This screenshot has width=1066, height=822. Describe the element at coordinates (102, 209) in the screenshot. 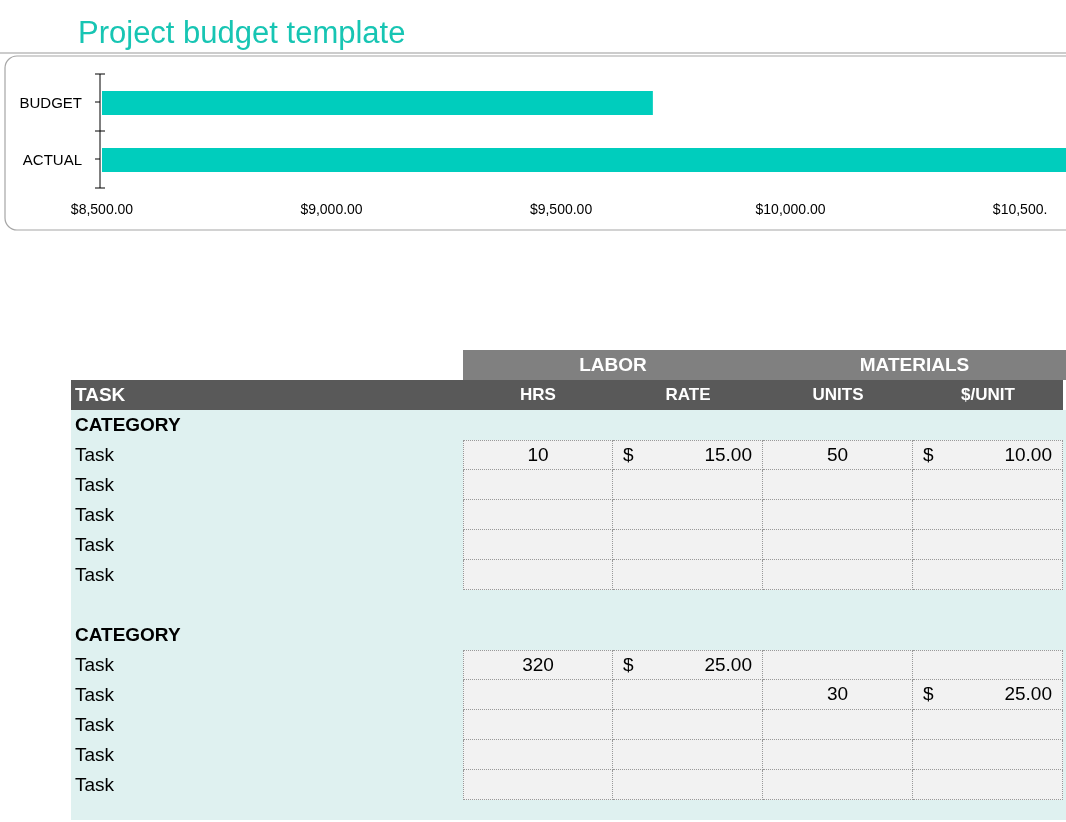

I see `axis-tick-label: $8,500.00` at that location.